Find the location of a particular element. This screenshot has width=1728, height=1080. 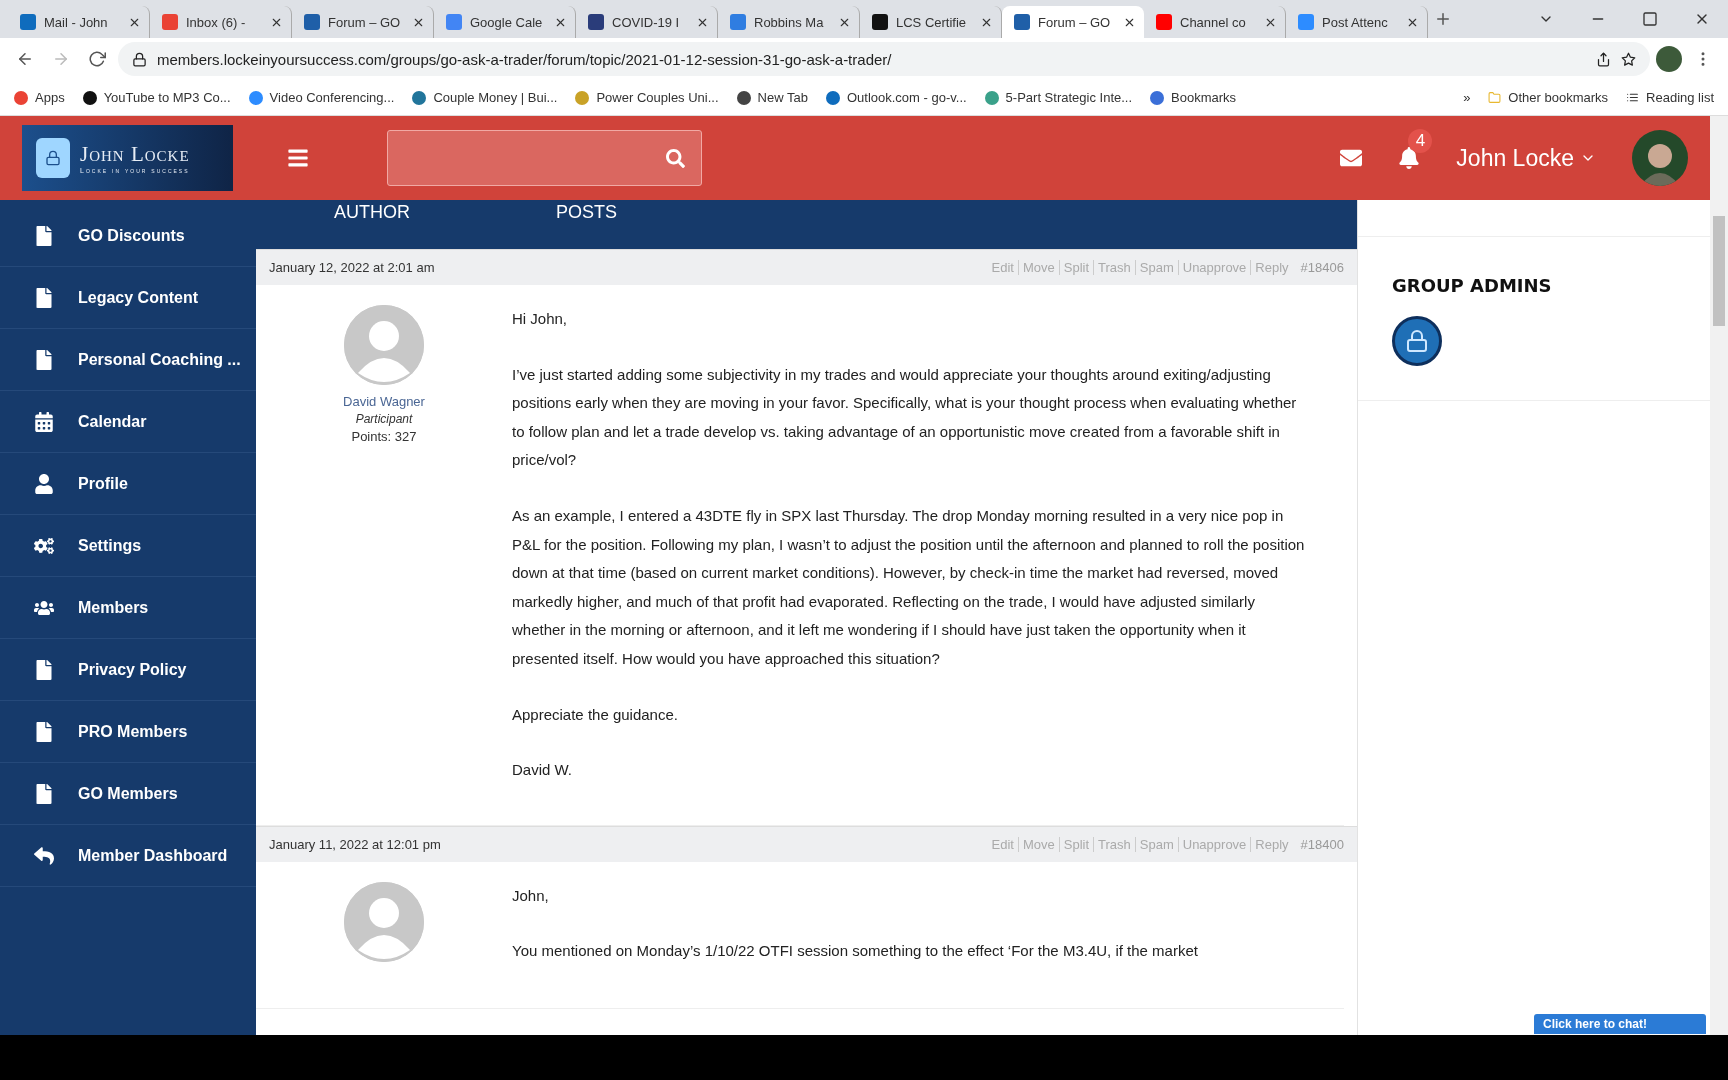

sidebar-item: Member Dashboard is located at coordinates (128, 856).